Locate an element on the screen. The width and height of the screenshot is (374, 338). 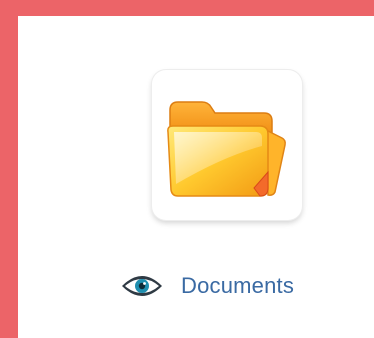
folder-label: Documents is located at coordinates (237, 286).